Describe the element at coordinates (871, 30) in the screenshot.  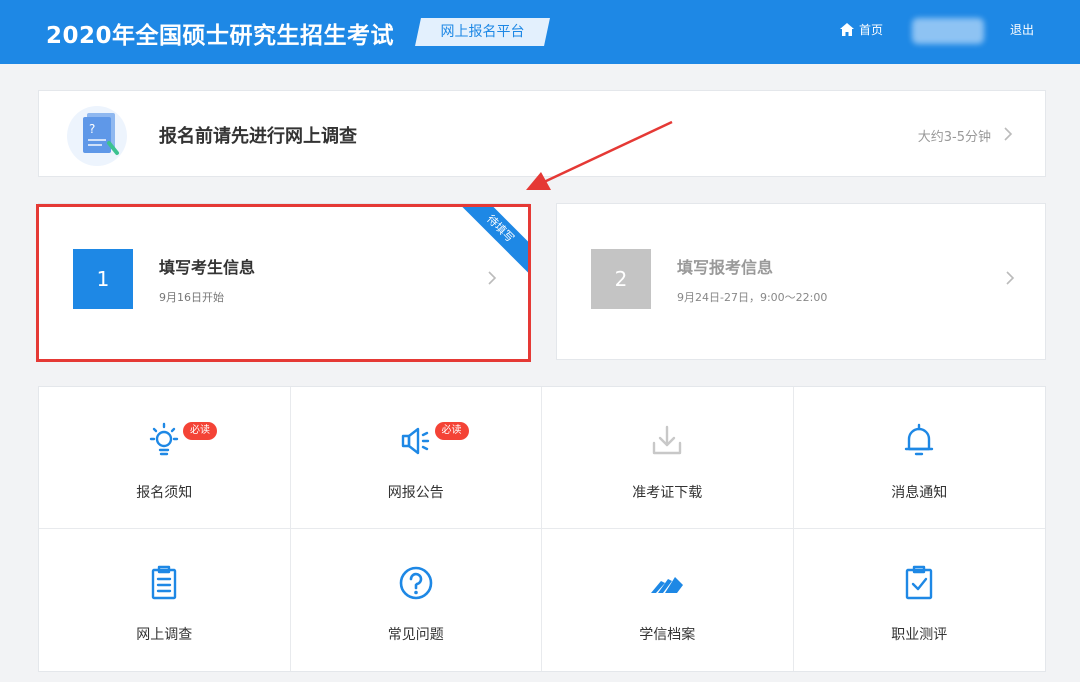
I see `home-link-label: 首页` at that location.